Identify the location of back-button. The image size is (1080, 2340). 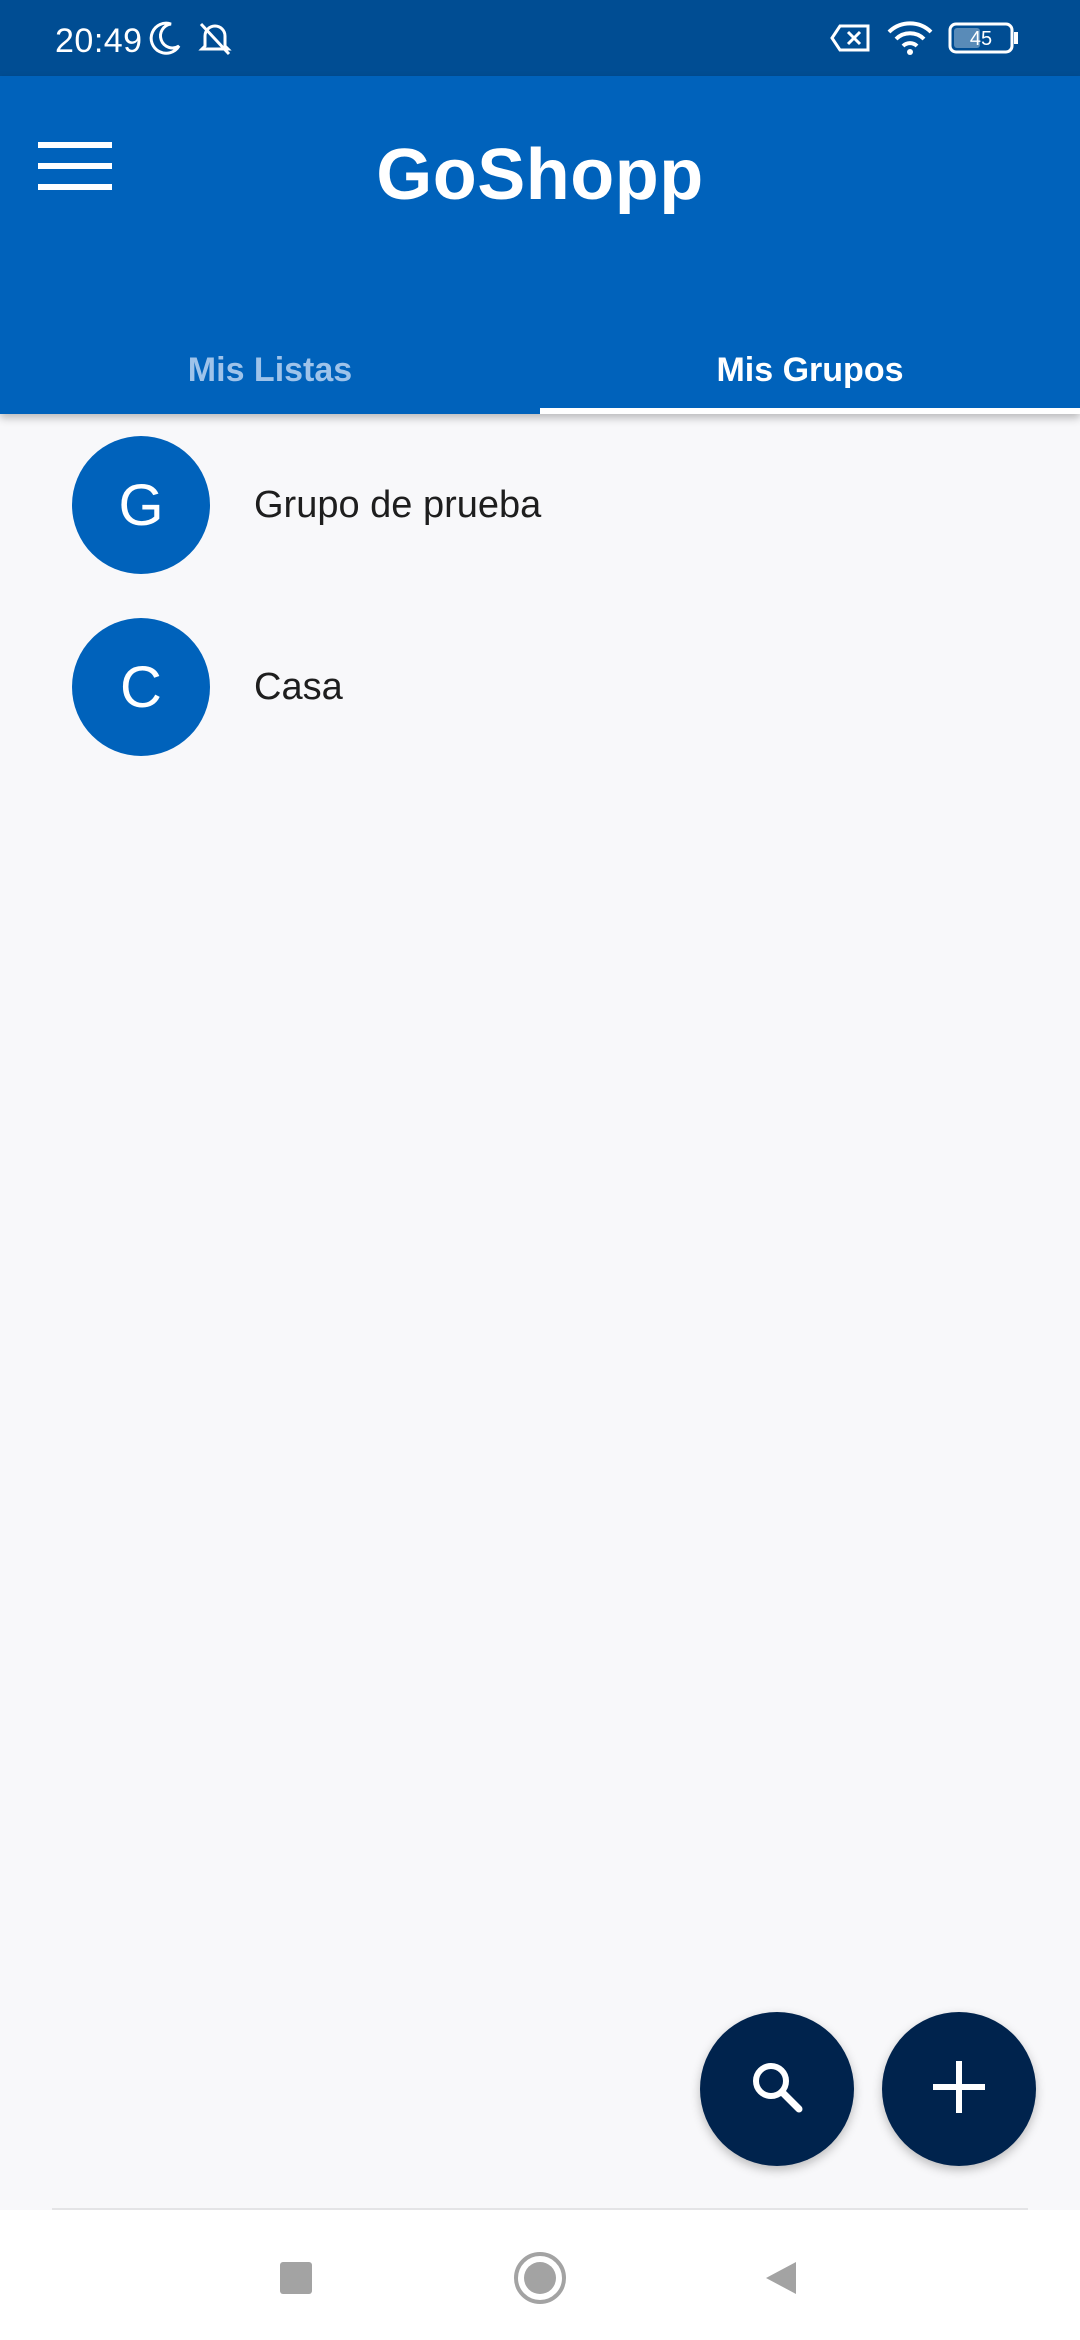
(782, 2280).